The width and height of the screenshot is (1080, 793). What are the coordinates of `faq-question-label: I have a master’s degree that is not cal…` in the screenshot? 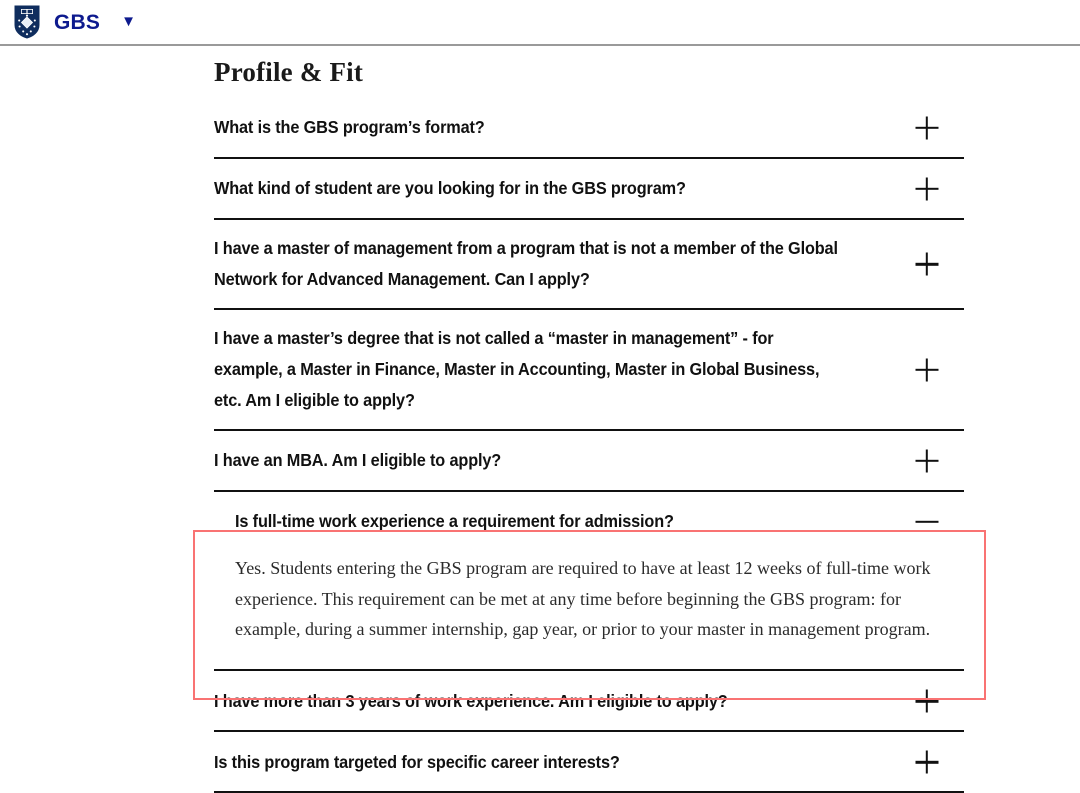 It's located at (517, 369).